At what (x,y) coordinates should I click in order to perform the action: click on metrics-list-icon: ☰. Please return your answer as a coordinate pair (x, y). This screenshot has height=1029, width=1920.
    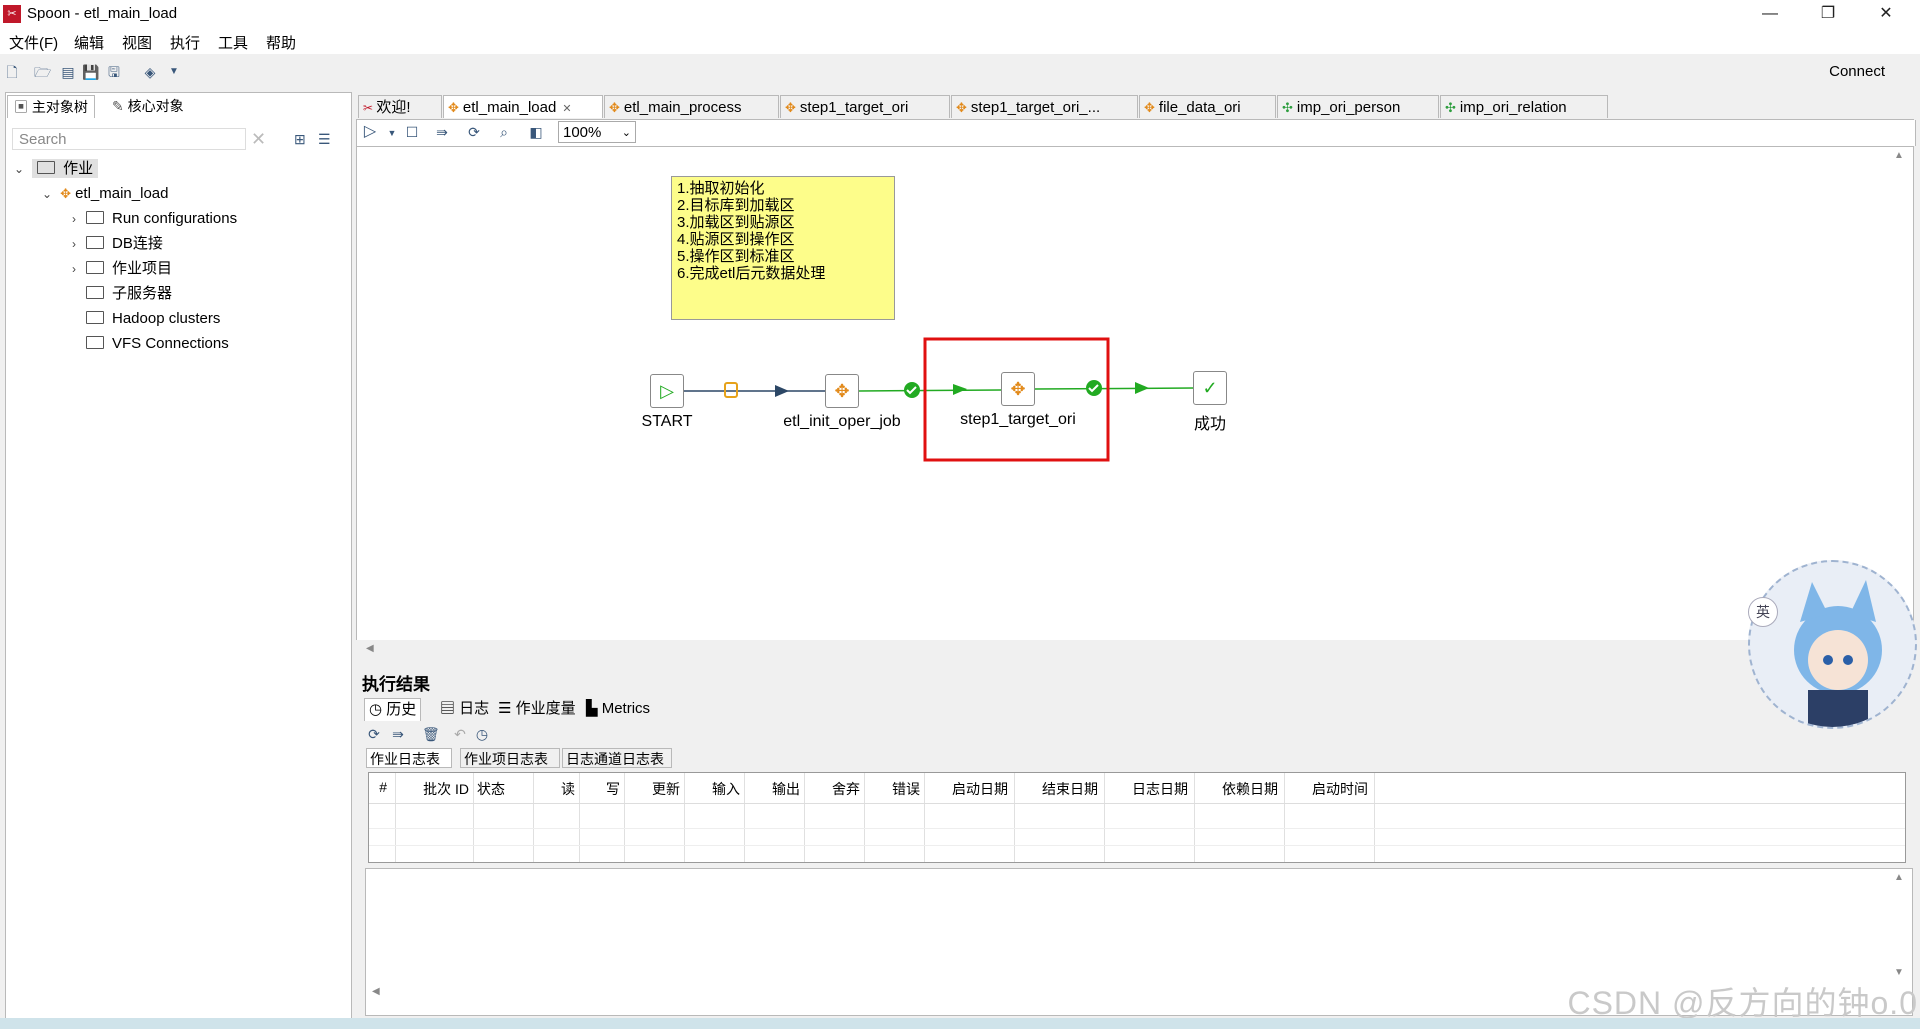
    Looking at the image, I should click on (507, 708).